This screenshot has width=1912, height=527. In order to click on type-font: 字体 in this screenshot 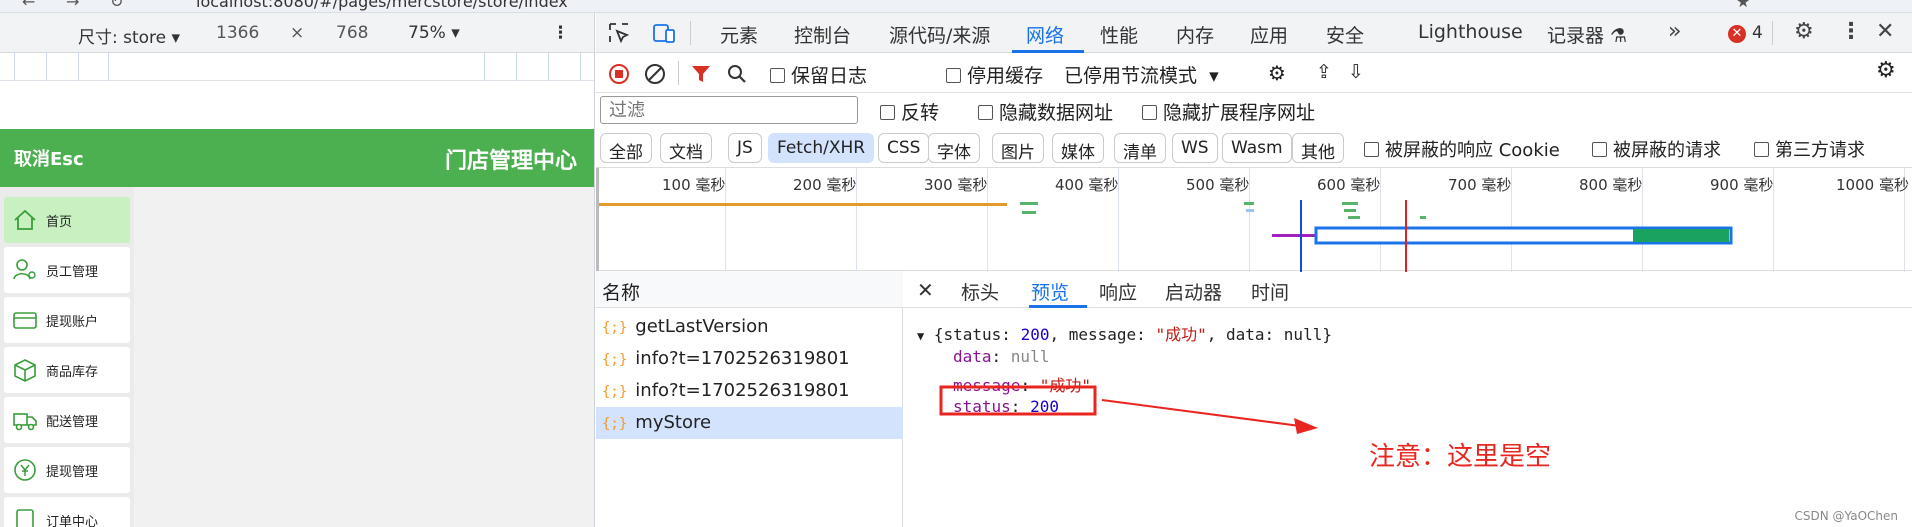, I will do `click(954, 148)`.